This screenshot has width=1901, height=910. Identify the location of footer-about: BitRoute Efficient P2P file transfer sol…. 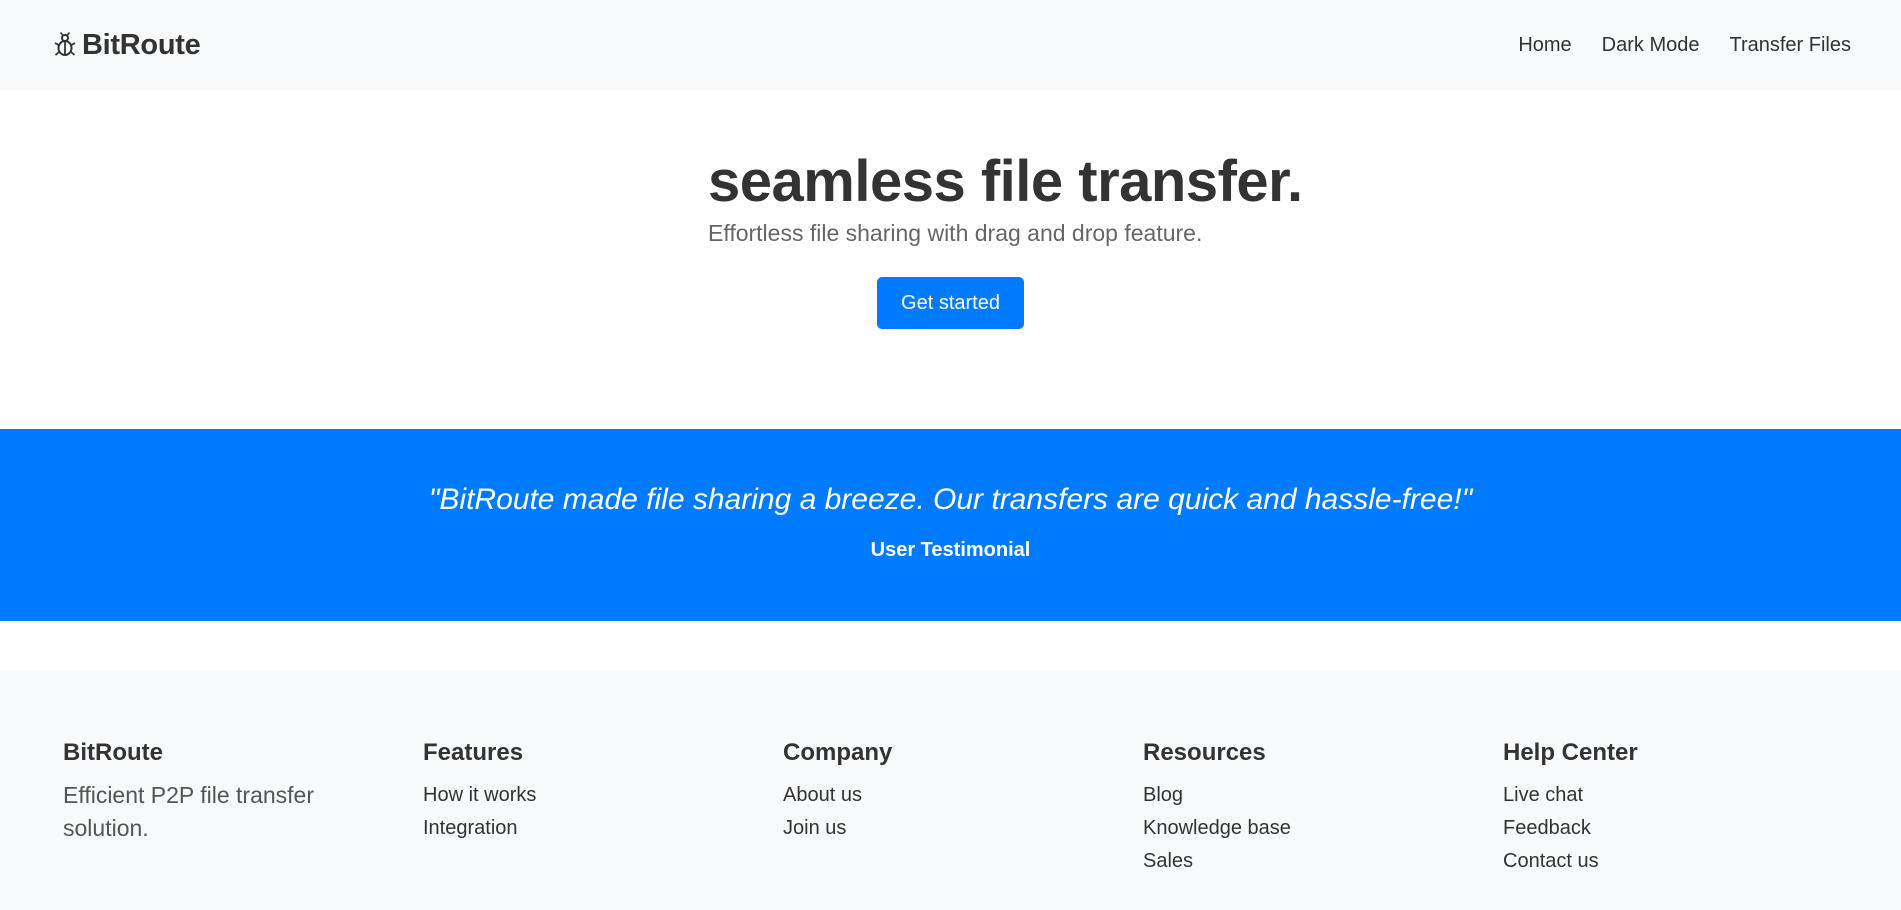
(243, 824).